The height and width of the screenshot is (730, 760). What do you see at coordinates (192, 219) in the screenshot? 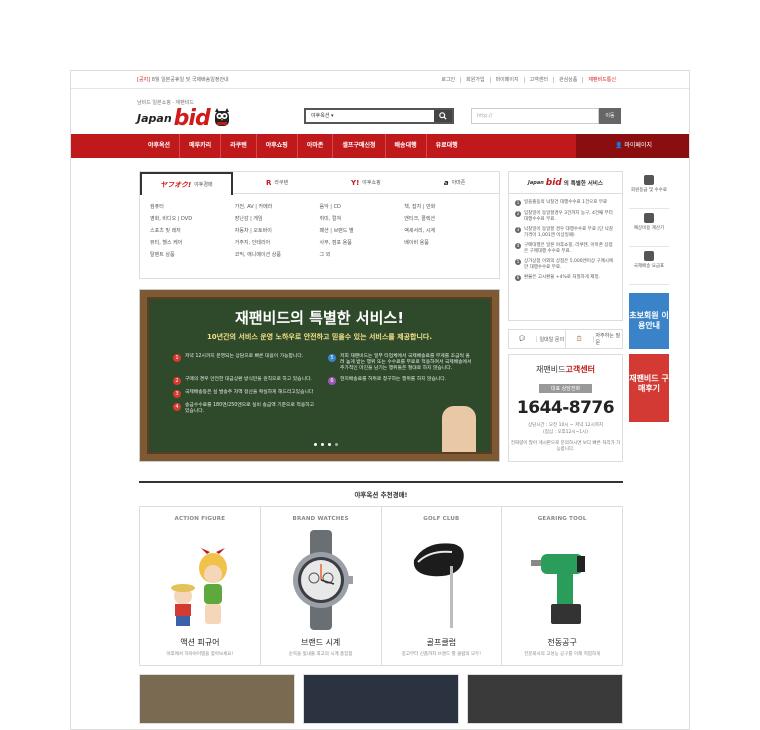
I see `category-link: 영화, 비디오 | DVD` at bounding box center [192, 219].